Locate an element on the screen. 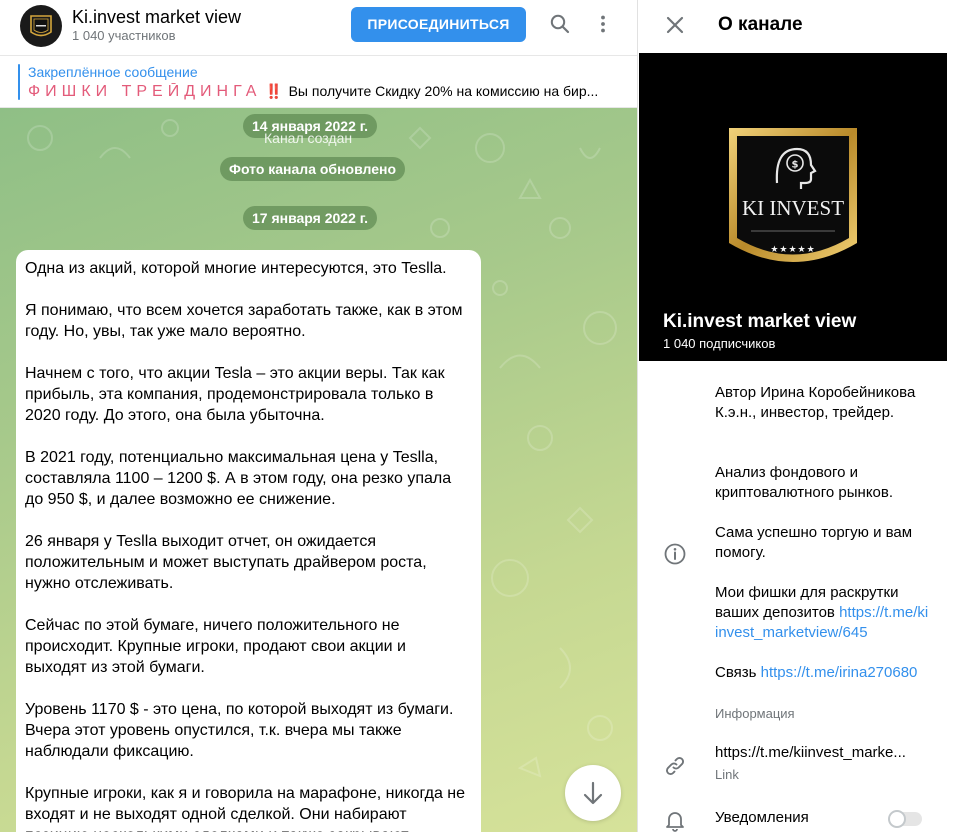  contact-link: https://t.me/irina270680 is located at coordinates (839, 672).